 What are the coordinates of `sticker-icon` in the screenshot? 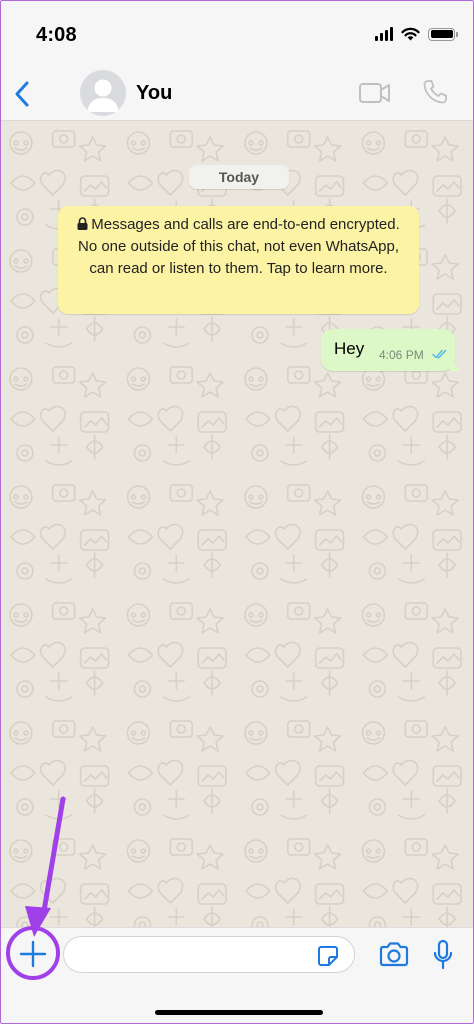 It's located at (328, 956).